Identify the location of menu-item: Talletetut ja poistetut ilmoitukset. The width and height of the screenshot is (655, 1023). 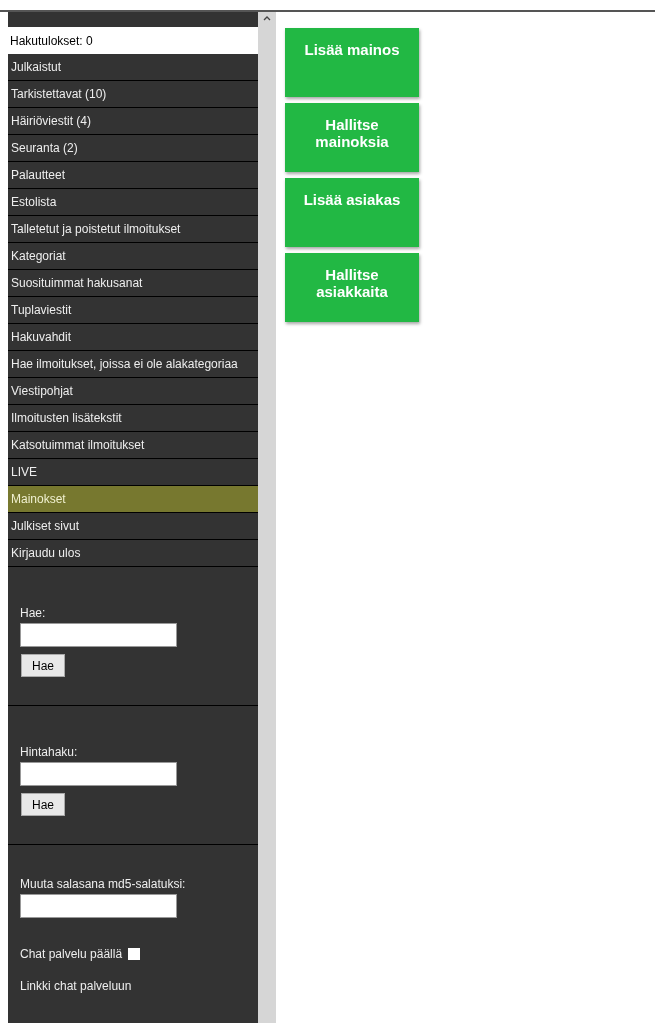
(133, 229).